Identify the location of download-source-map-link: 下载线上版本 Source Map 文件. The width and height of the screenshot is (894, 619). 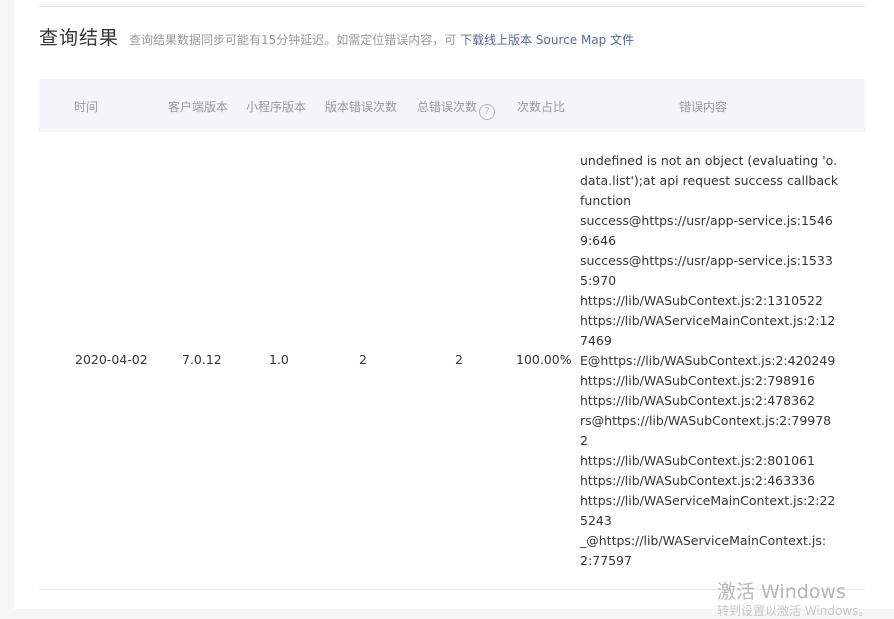
(547, 40).